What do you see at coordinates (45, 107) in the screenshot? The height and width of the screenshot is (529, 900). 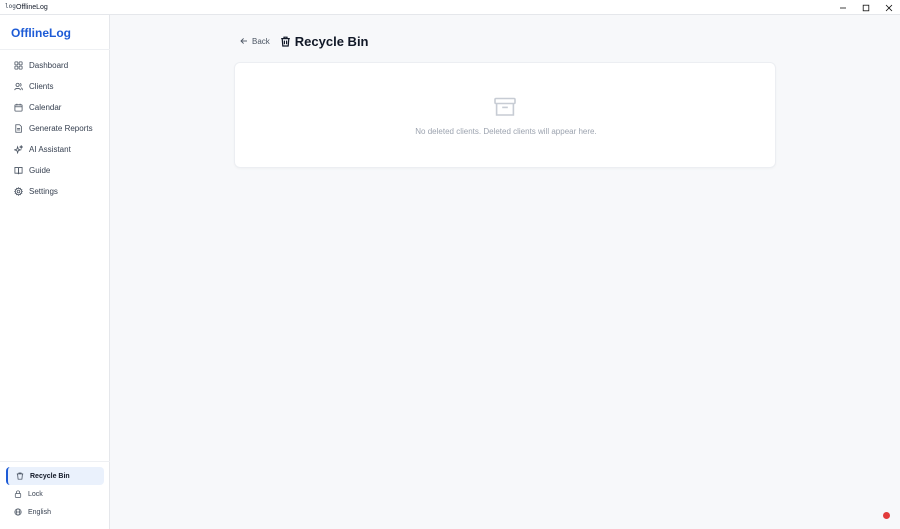 I see `sidebar-item-label: Calendar` at bounding box center [45, 107].